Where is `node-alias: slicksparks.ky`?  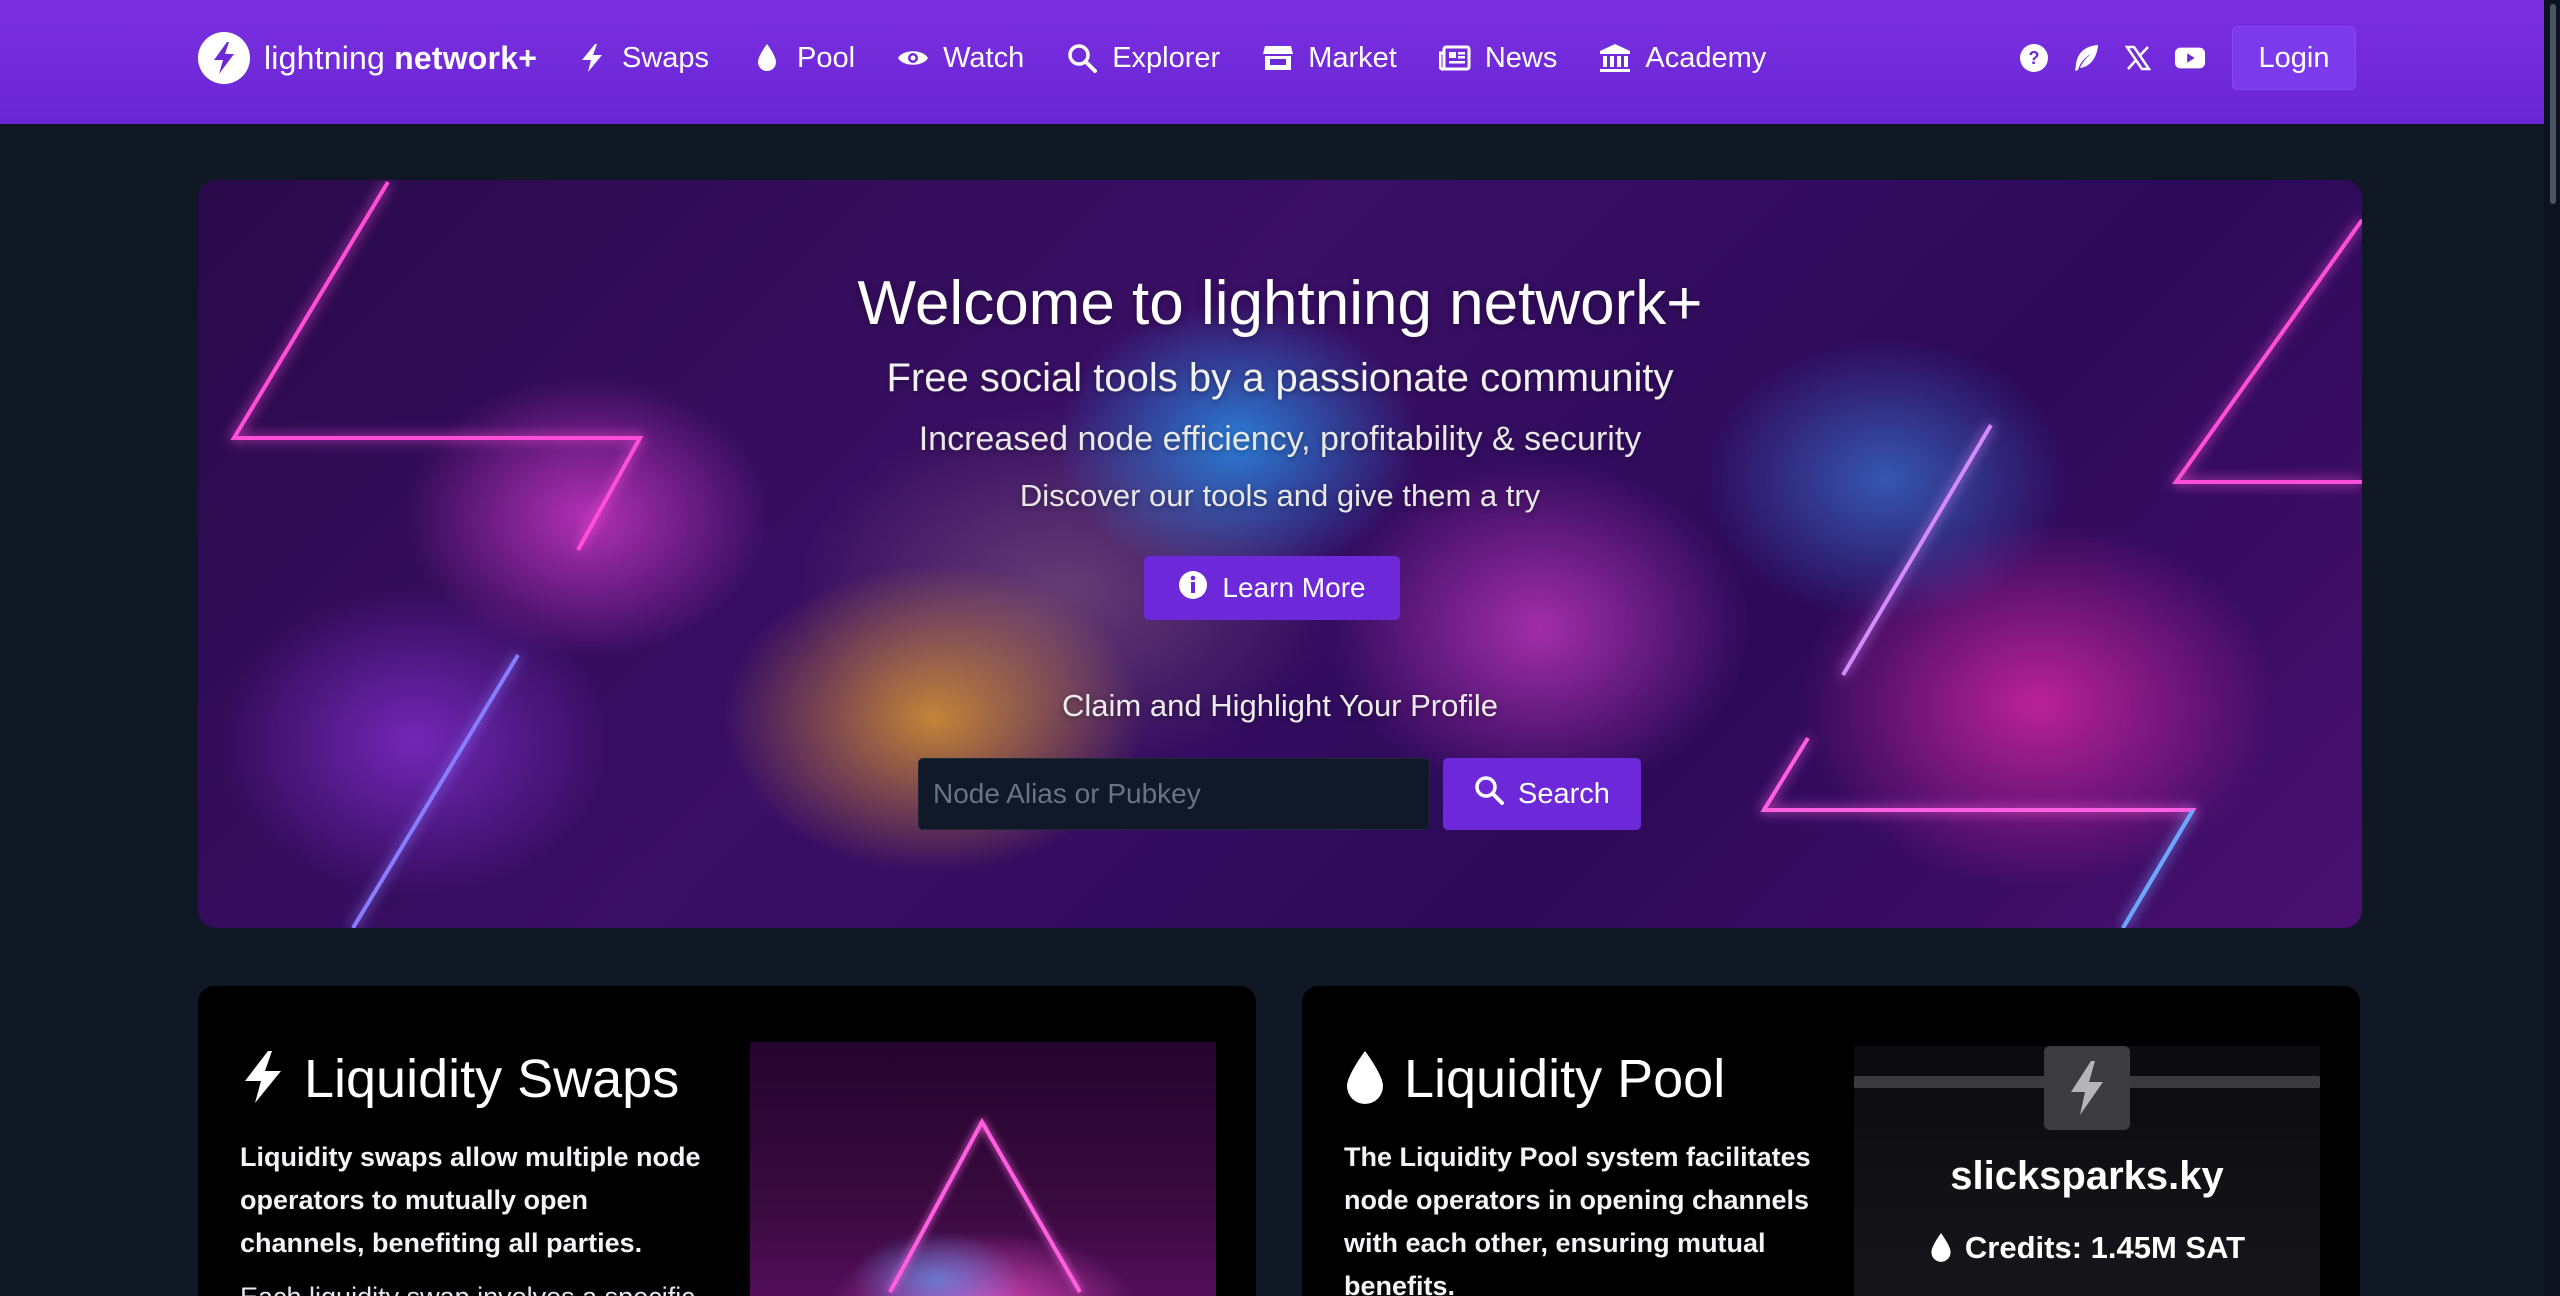 node-alias: slicksparks.ky is located at coordinates (2087, 1176).